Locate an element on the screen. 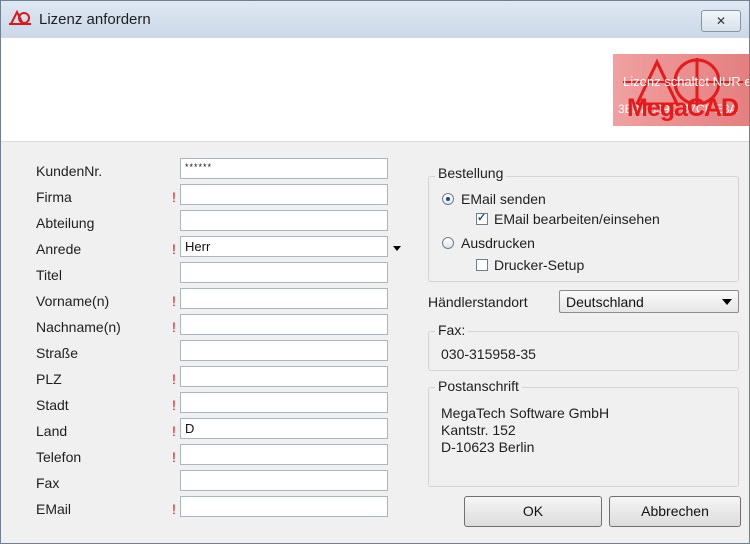 This screenshot has width=750, height=544. address-line-company: MegaTech Software GmbH is located at coordinates (525, 413).